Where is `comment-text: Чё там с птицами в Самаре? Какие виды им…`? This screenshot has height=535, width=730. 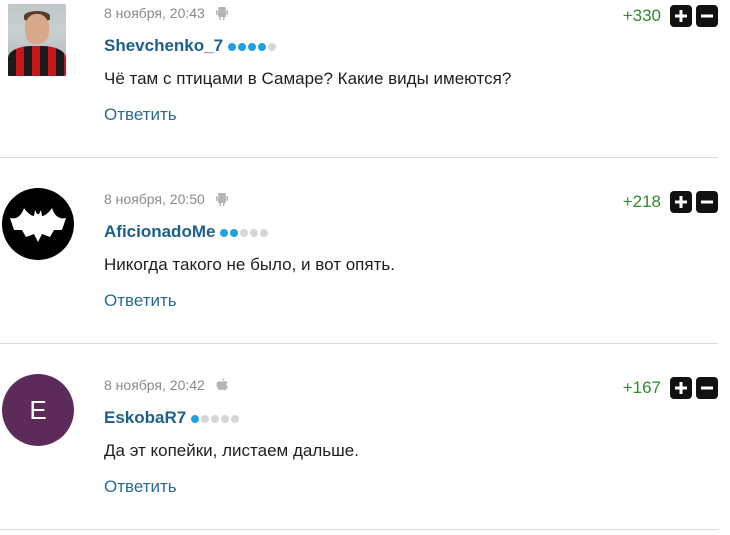
comment-text: Чё там с птицами в Самаре? Какие виды им… is located at coordinates (308, 78).